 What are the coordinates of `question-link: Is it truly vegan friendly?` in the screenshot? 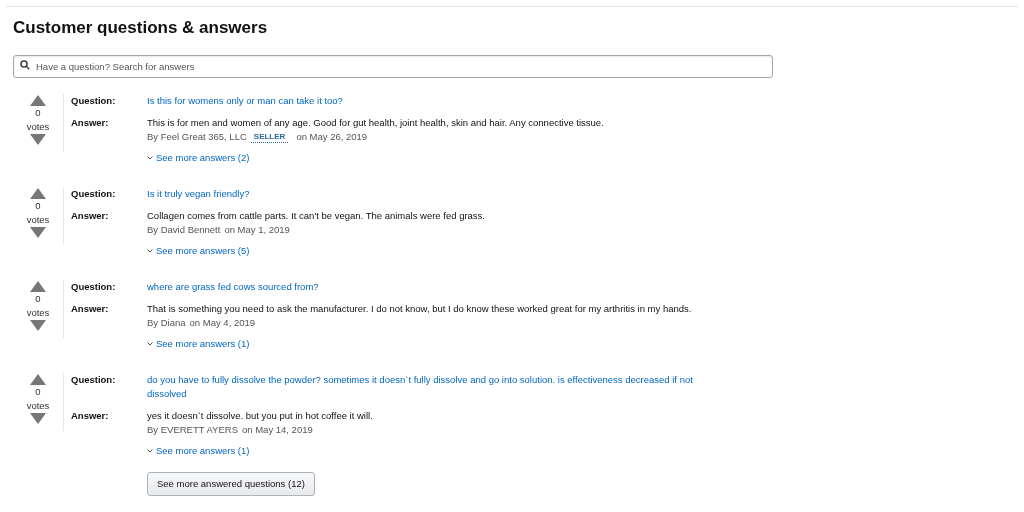 It's located at (439, 194).